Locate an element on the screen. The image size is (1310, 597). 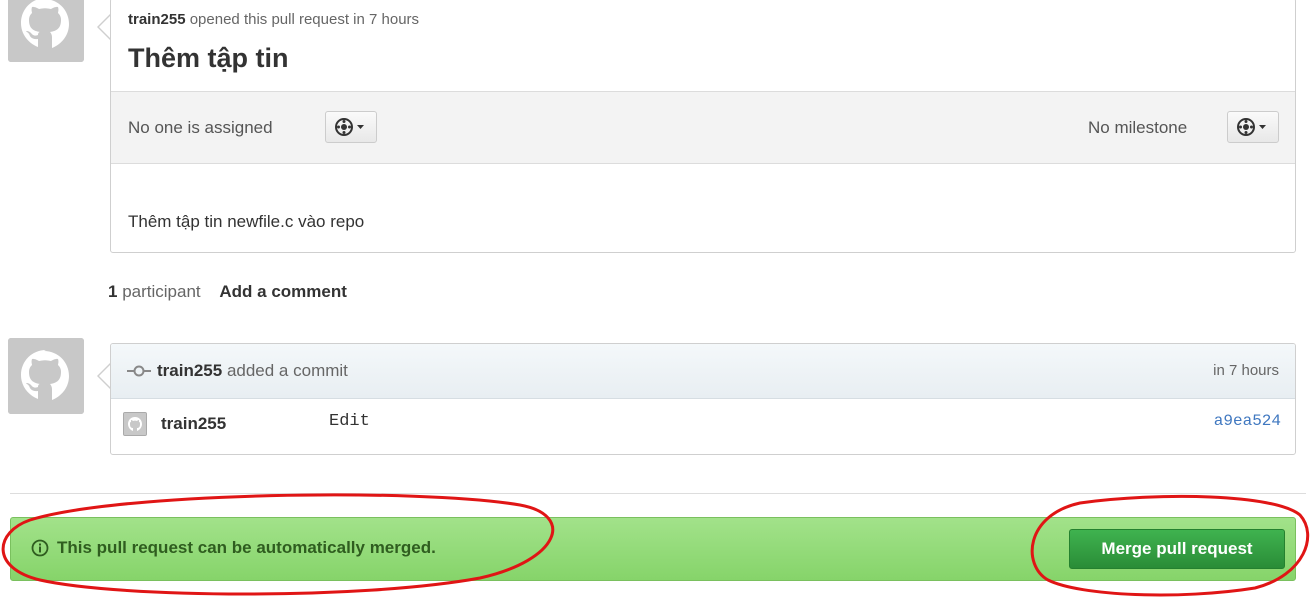
merge-pull-request-button: Merge pull request is located at coordinates (1177, 549).